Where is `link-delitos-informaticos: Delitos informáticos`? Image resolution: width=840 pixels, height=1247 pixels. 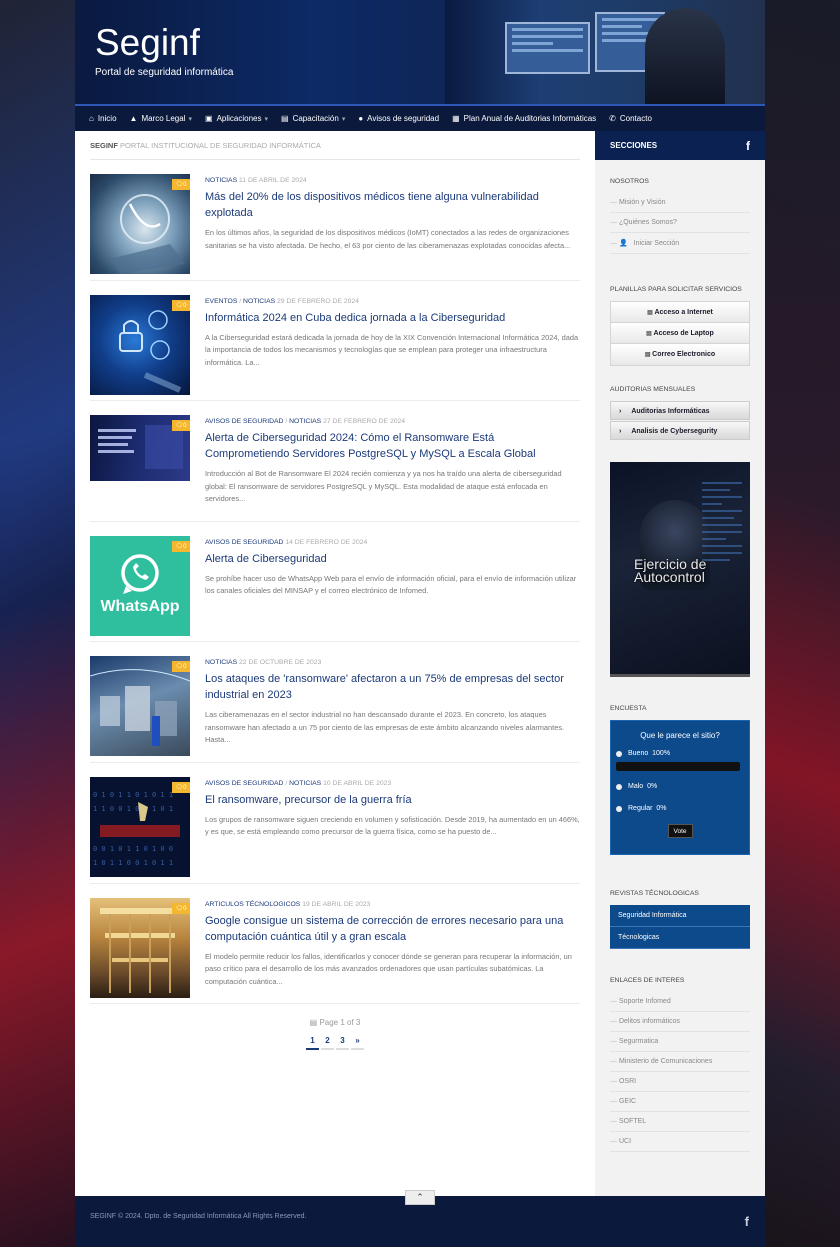
link-delitos-informaticos: Delitos informáticos is located at coordinates (680, 1022).